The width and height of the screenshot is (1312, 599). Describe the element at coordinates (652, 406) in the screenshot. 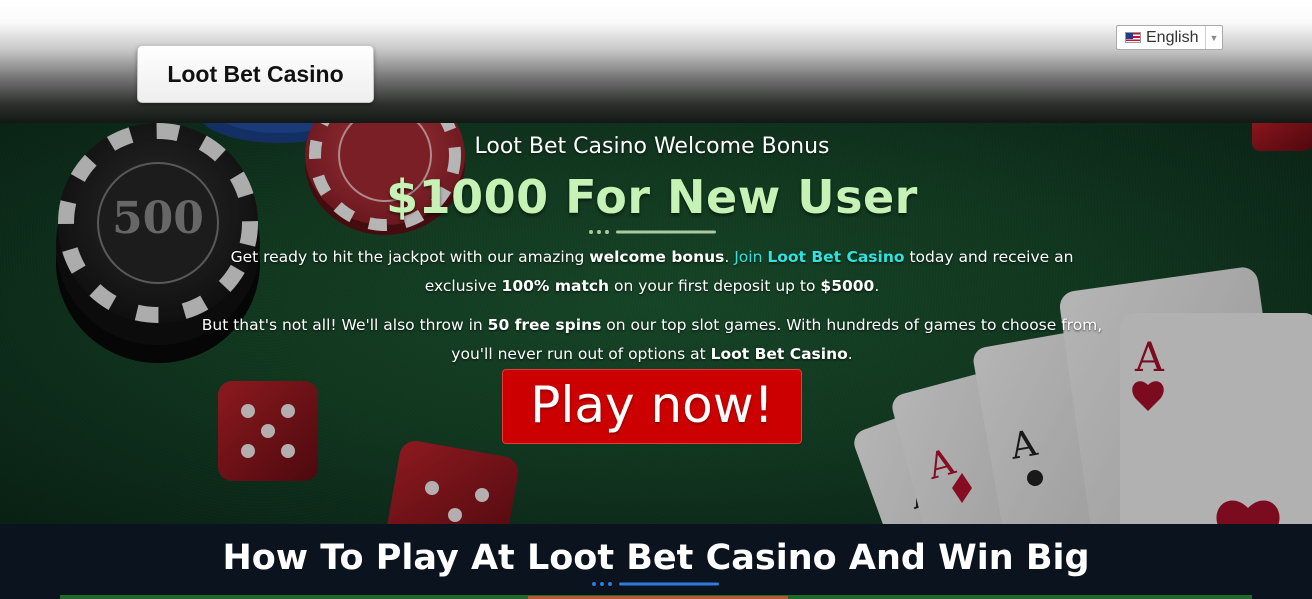

I see `play-now-button: Play now!` at that location.